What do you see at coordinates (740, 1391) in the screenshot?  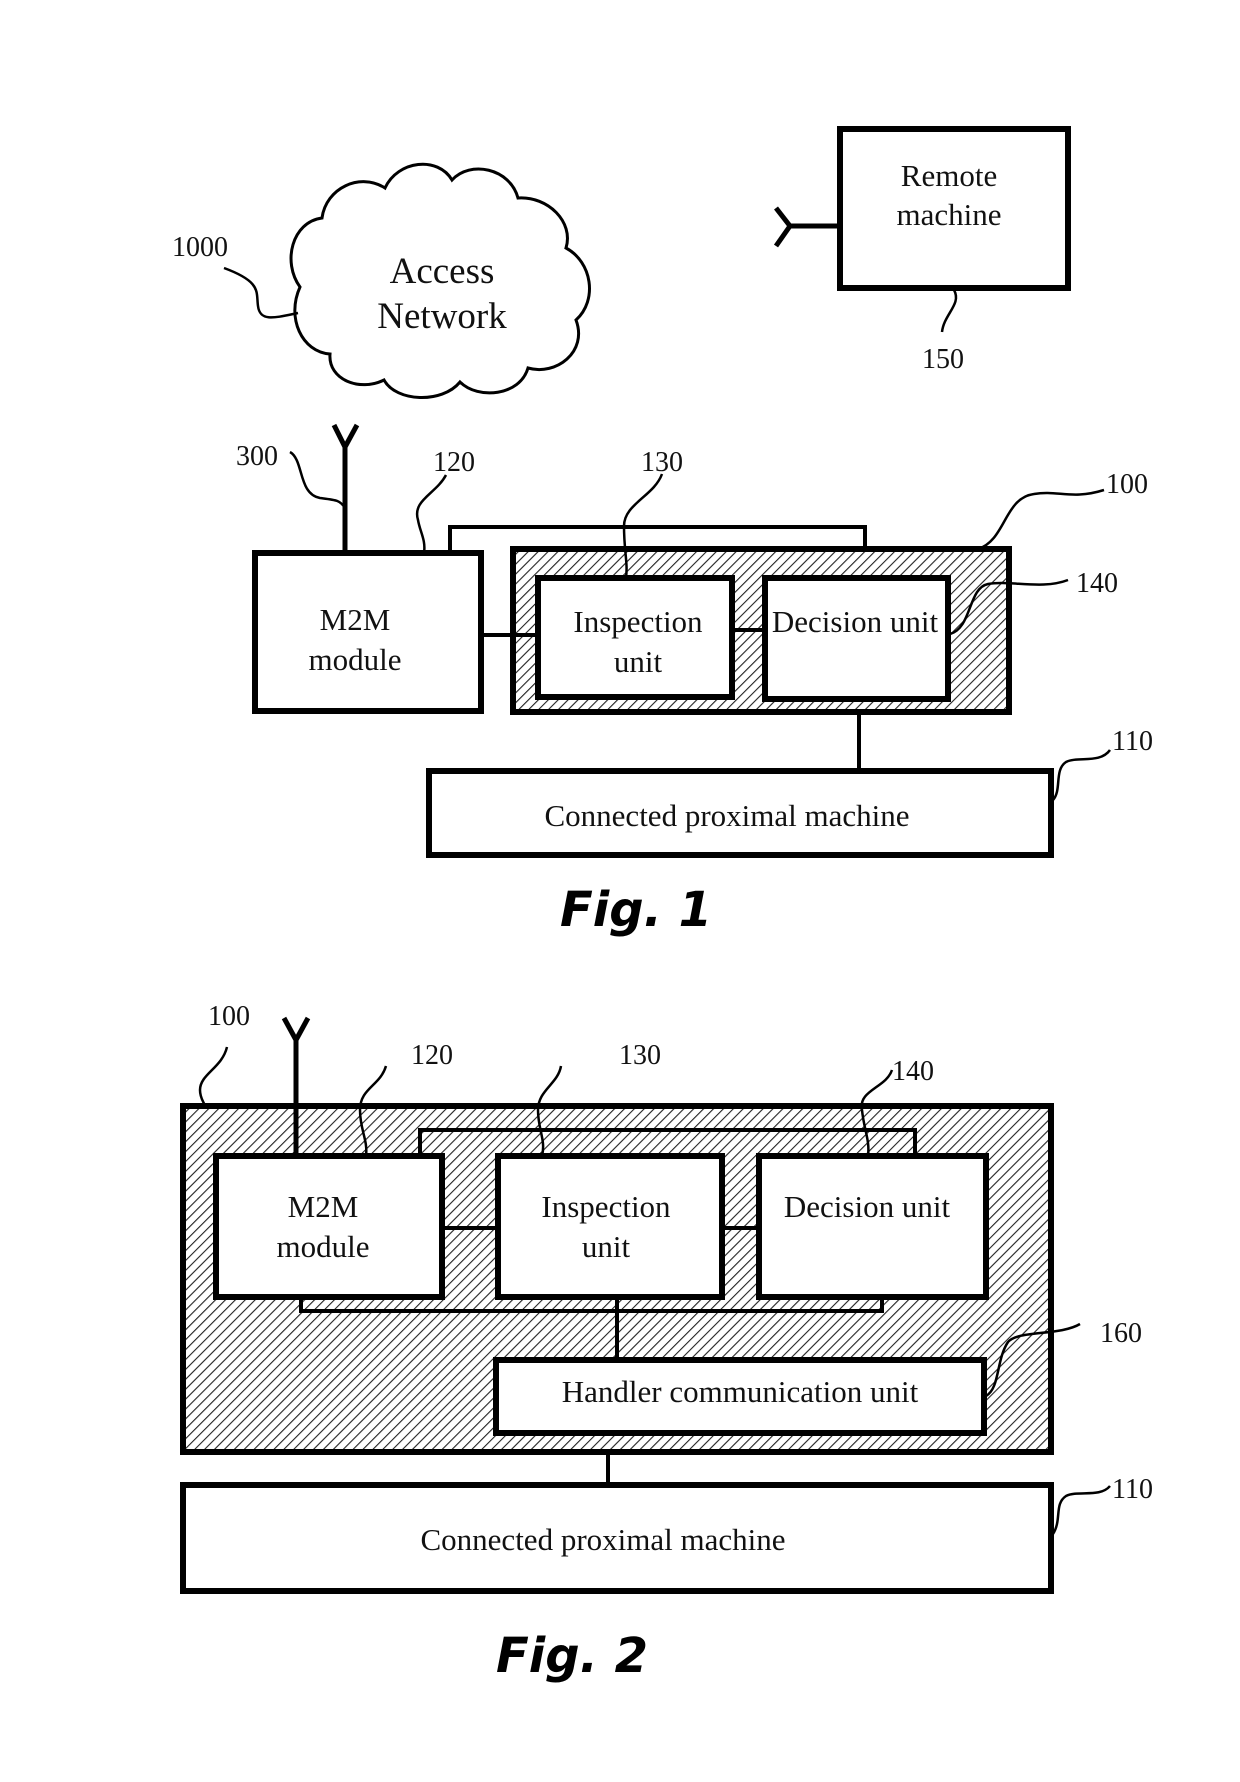 I see `handler-label: Handler communication unit` at bounding box center [740, 1391].